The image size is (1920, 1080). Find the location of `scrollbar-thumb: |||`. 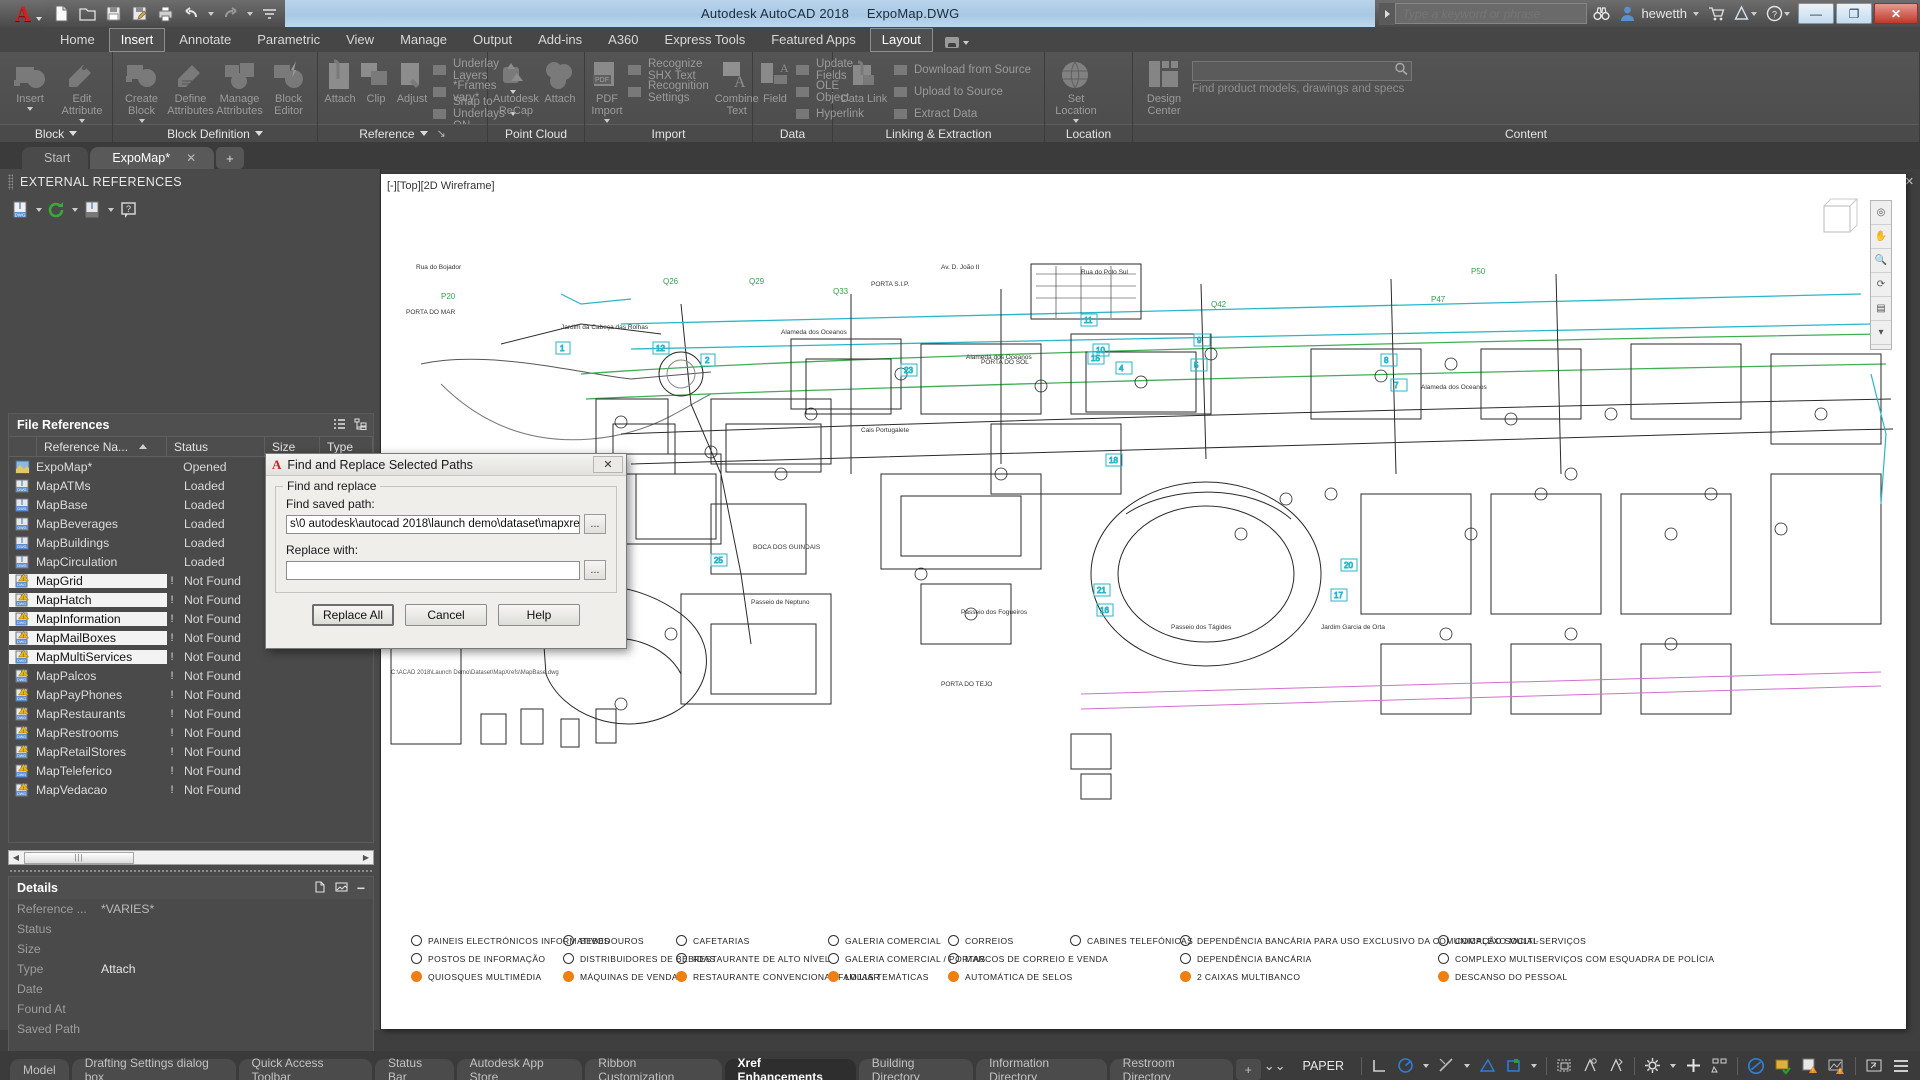

scrollbar-thumb: ||| is located at coordinates (79, 857).